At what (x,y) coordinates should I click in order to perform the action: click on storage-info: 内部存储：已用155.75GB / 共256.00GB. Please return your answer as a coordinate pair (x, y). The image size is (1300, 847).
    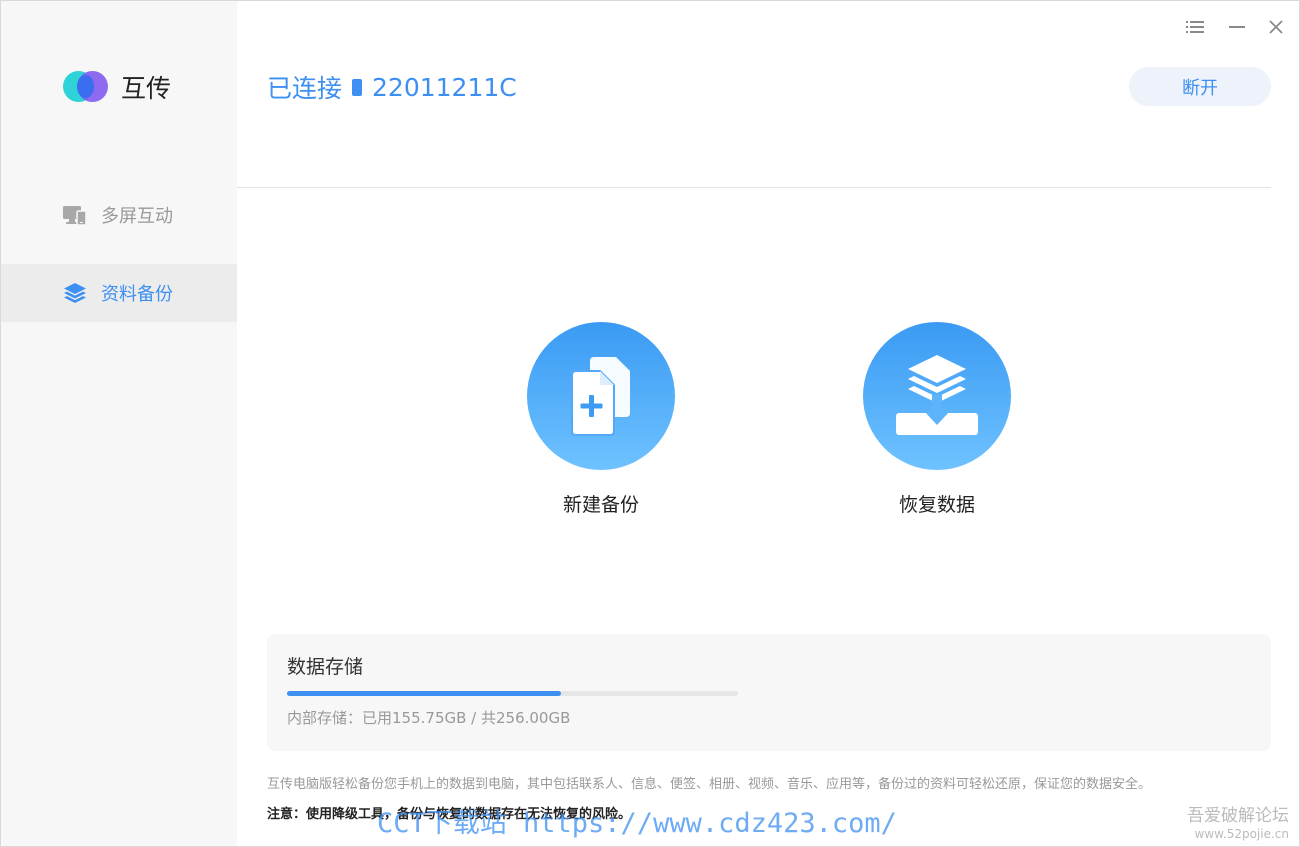
    Looking at the image, I should click on (429, 718).